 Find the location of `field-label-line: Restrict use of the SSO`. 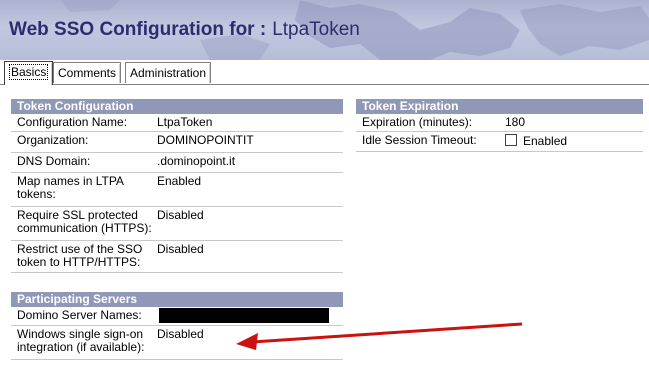

field-label-line: Restrict use of the SSO is located at coordinates (80, 249).